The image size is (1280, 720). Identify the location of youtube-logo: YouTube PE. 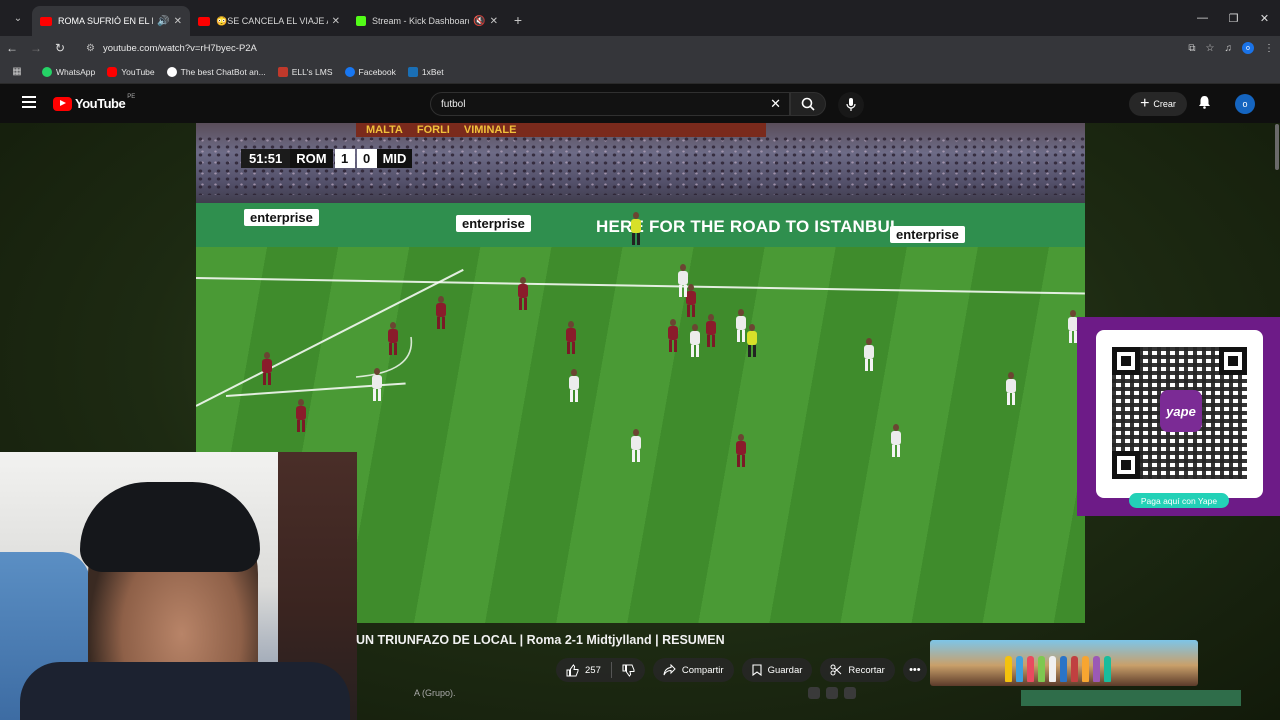
(94, 102).